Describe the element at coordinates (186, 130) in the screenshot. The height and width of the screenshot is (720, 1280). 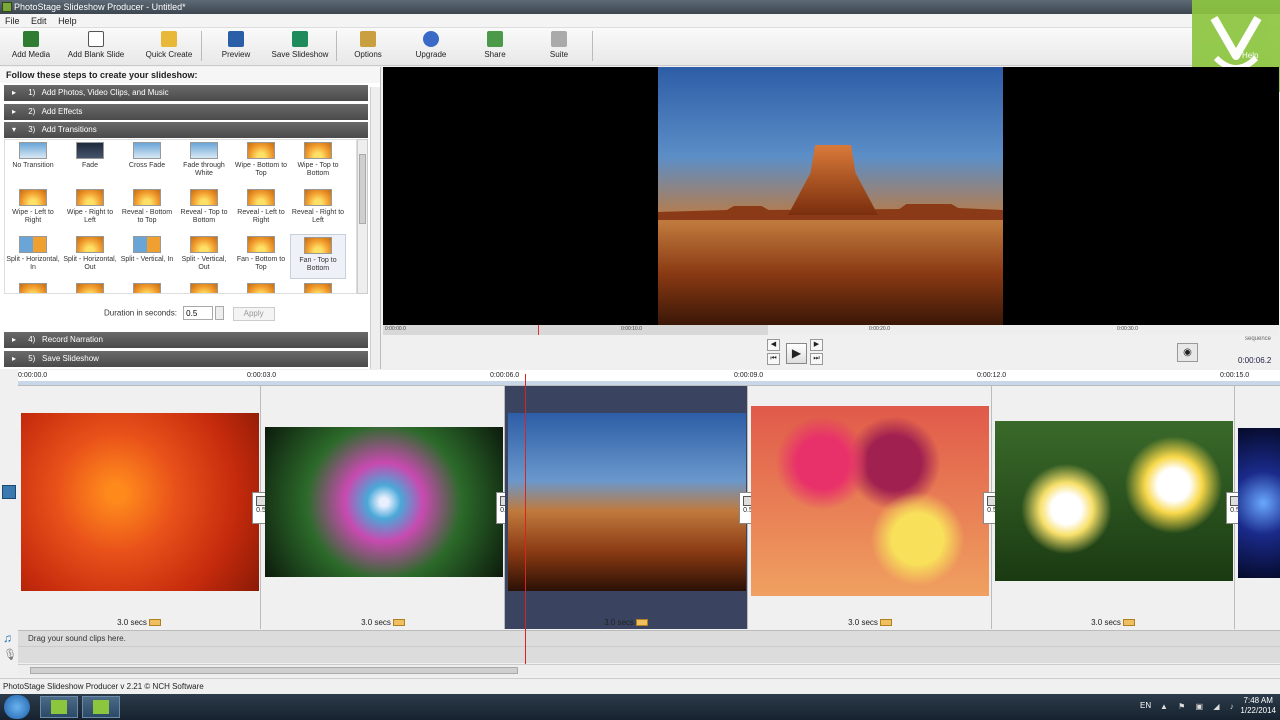
I see `step-add-transitions: ▾ 3) Add Transitions` at that location.